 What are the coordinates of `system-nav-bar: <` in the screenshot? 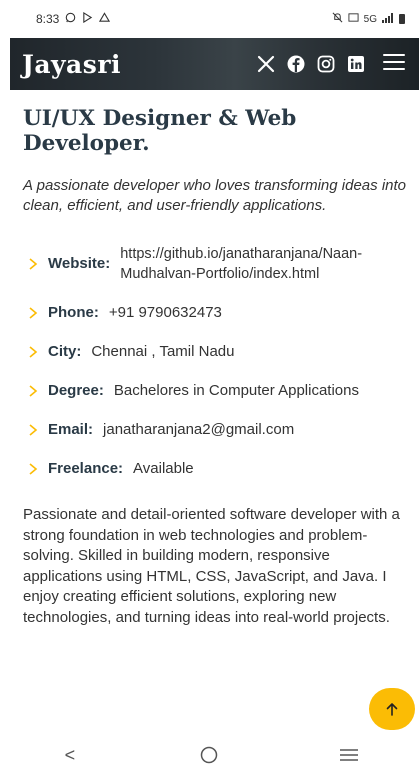 It's located at (209, 755).